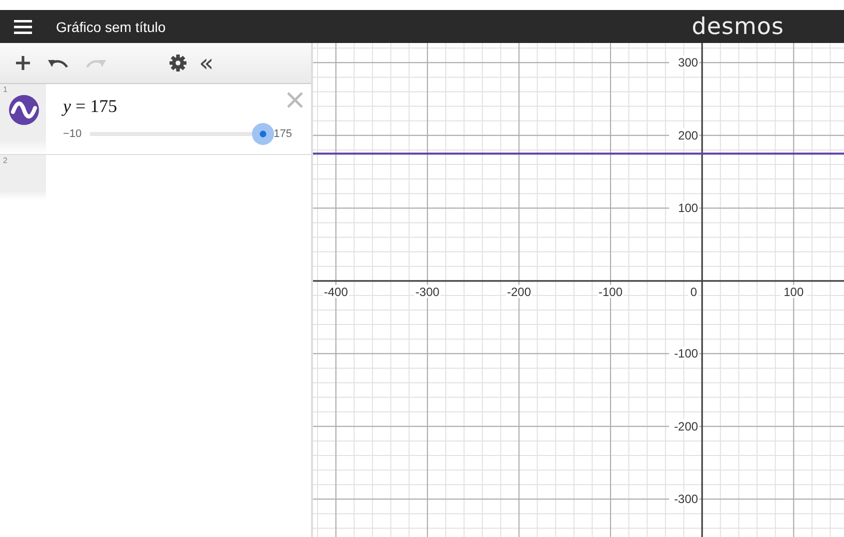 This screenshot has height=537, width=844. Describe the element at coordinates (206, 63) in the screenshot. I see `collapse-button: «` at that location.